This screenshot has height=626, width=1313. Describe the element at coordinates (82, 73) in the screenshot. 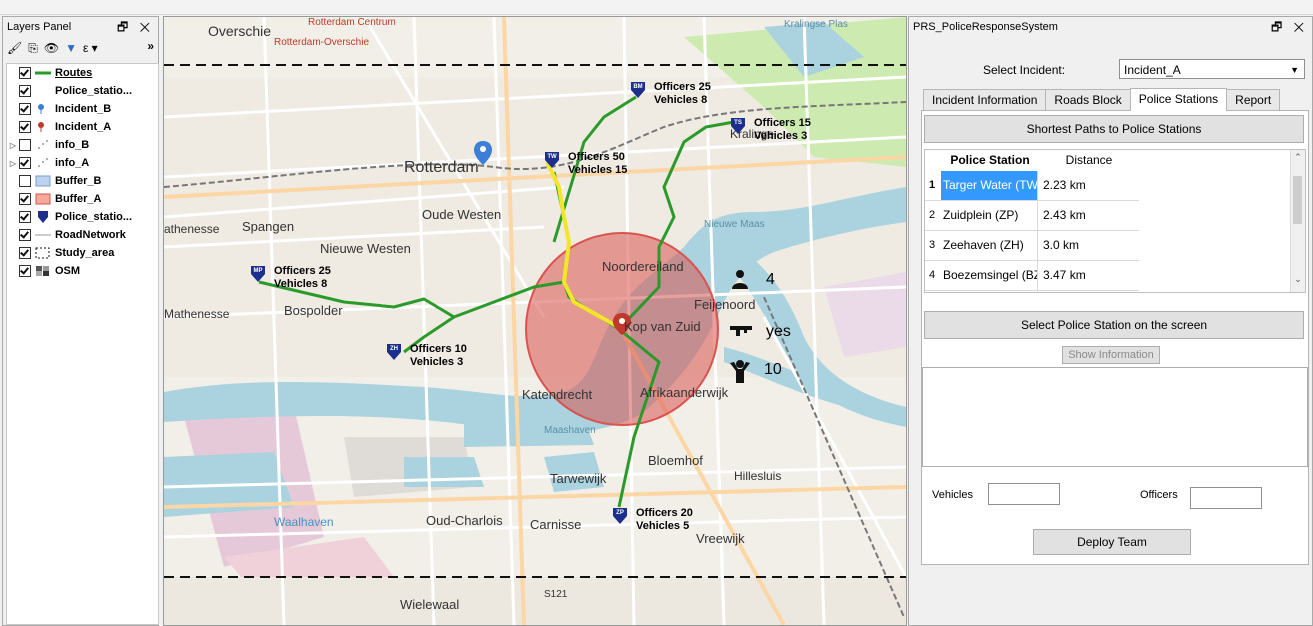

I see `layer-row: Routes` at that location.